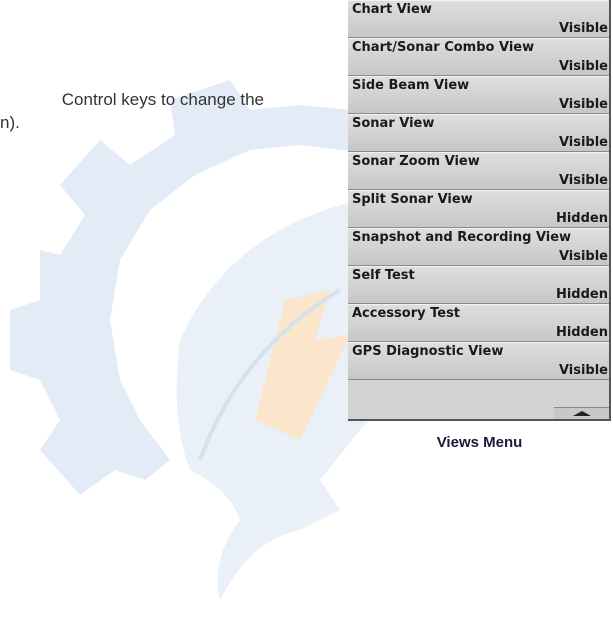 The width and height of the screenshot is (613, 624). What do you see at coordinates (462, 237) in the screenshot?
I see `menu-item-label: Snapshot and Recording View` at bounding box center [462, 237].